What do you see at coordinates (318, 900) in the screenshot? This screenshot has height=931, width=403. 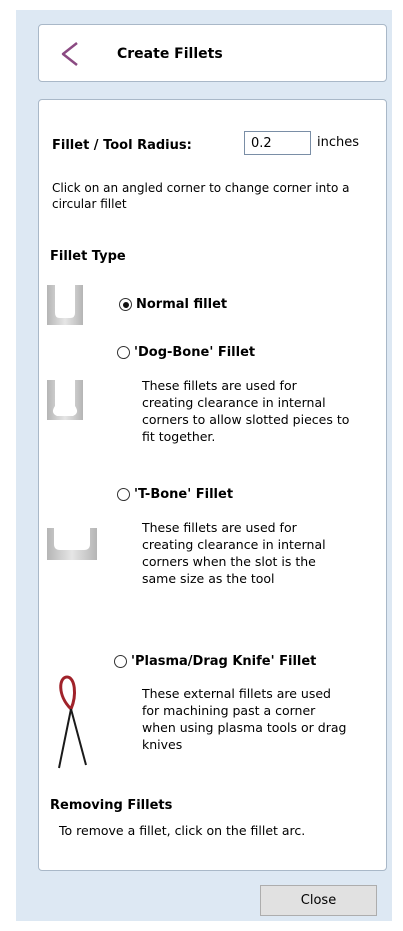 I see `close-button: Close` at bounding box center [318, 900].